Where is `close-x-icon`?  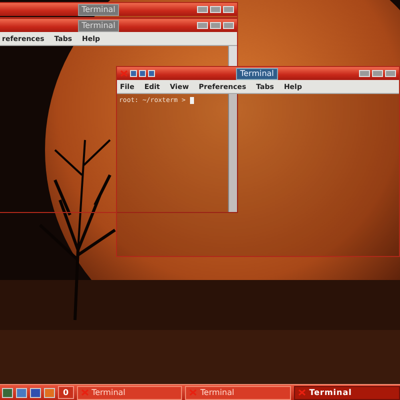
close-x-icon is located at coordinates (302, 392).